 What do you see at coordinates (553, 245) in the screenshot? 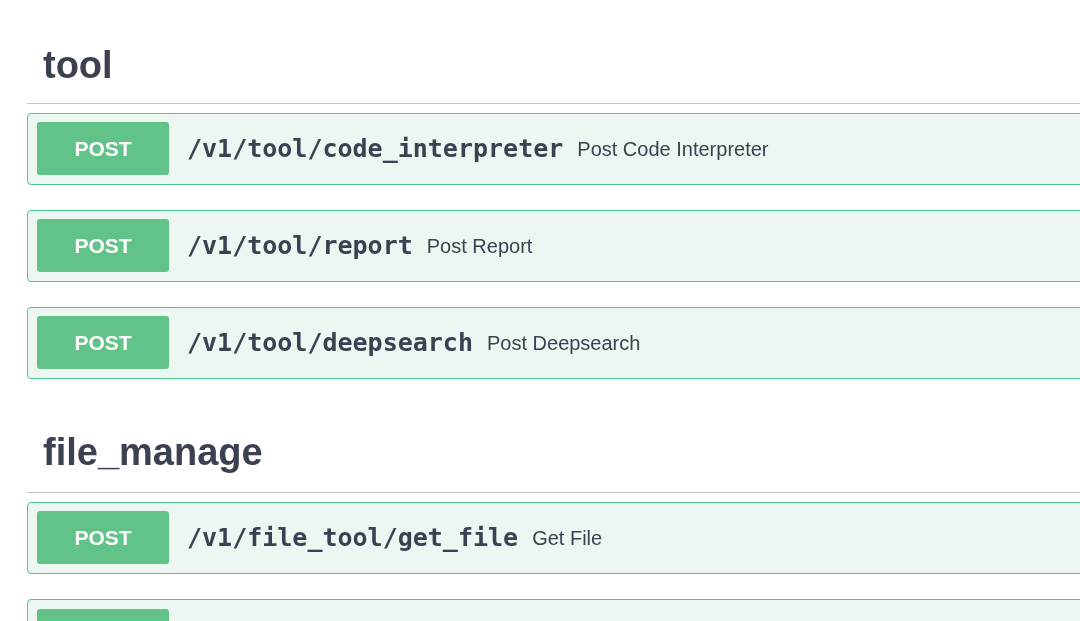
I see `operation-row: POST /v1/tool/report Post Report` at bounding box center [553, 245].